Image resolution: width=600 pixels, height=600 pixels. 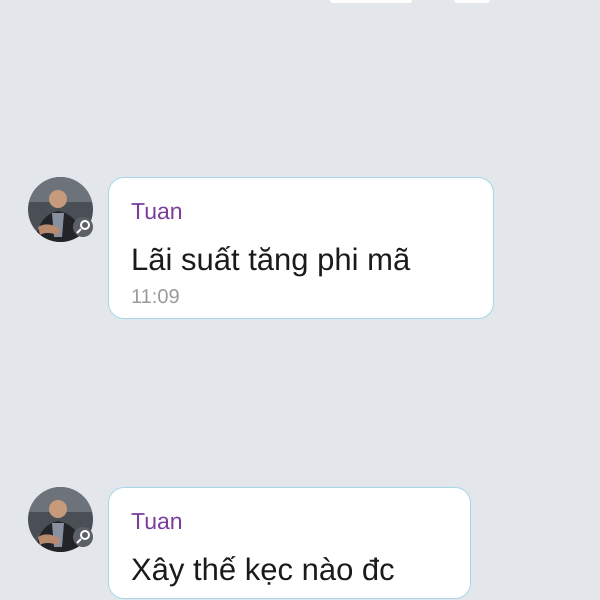 I want to click on message-time: 11:09, so click(x=156, y=297).